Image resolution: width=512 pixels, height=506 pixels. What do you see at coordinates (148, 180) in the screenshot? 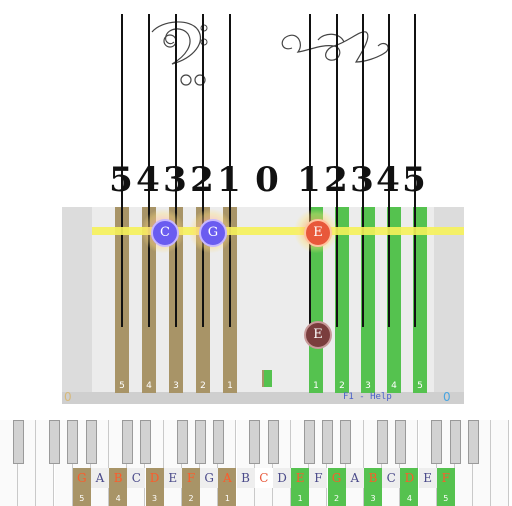
I see `finger-number-left-4: 4` at bounding box center [148, 180].